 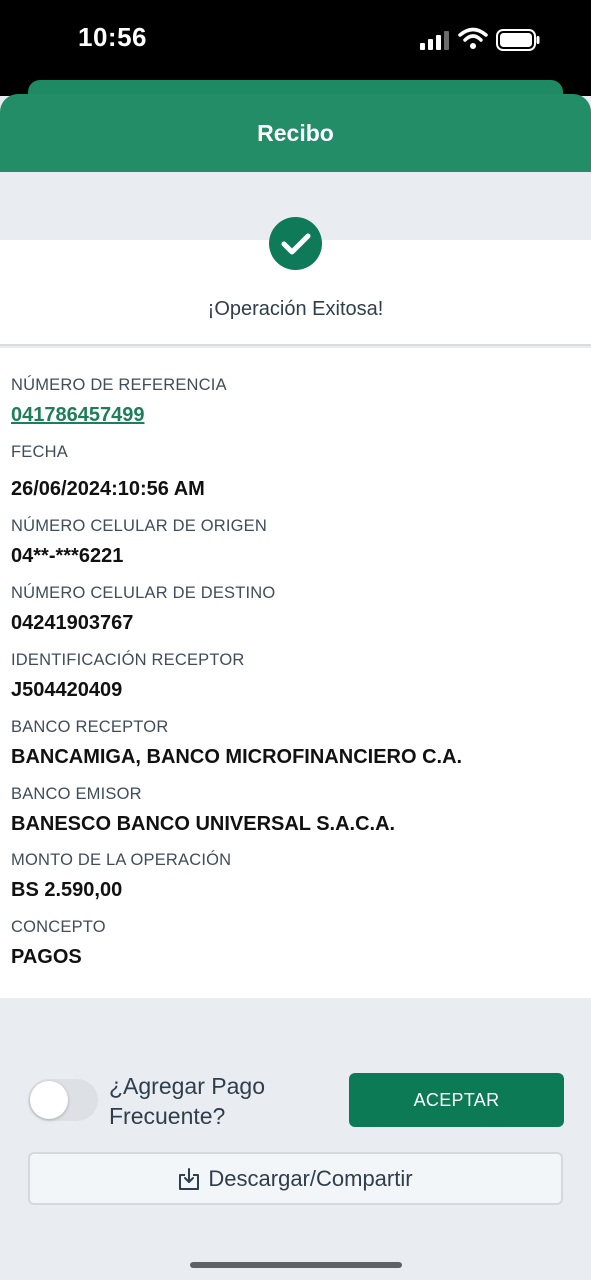 I want to click on concept-value: PAGOS, so click(x=46, y=957).